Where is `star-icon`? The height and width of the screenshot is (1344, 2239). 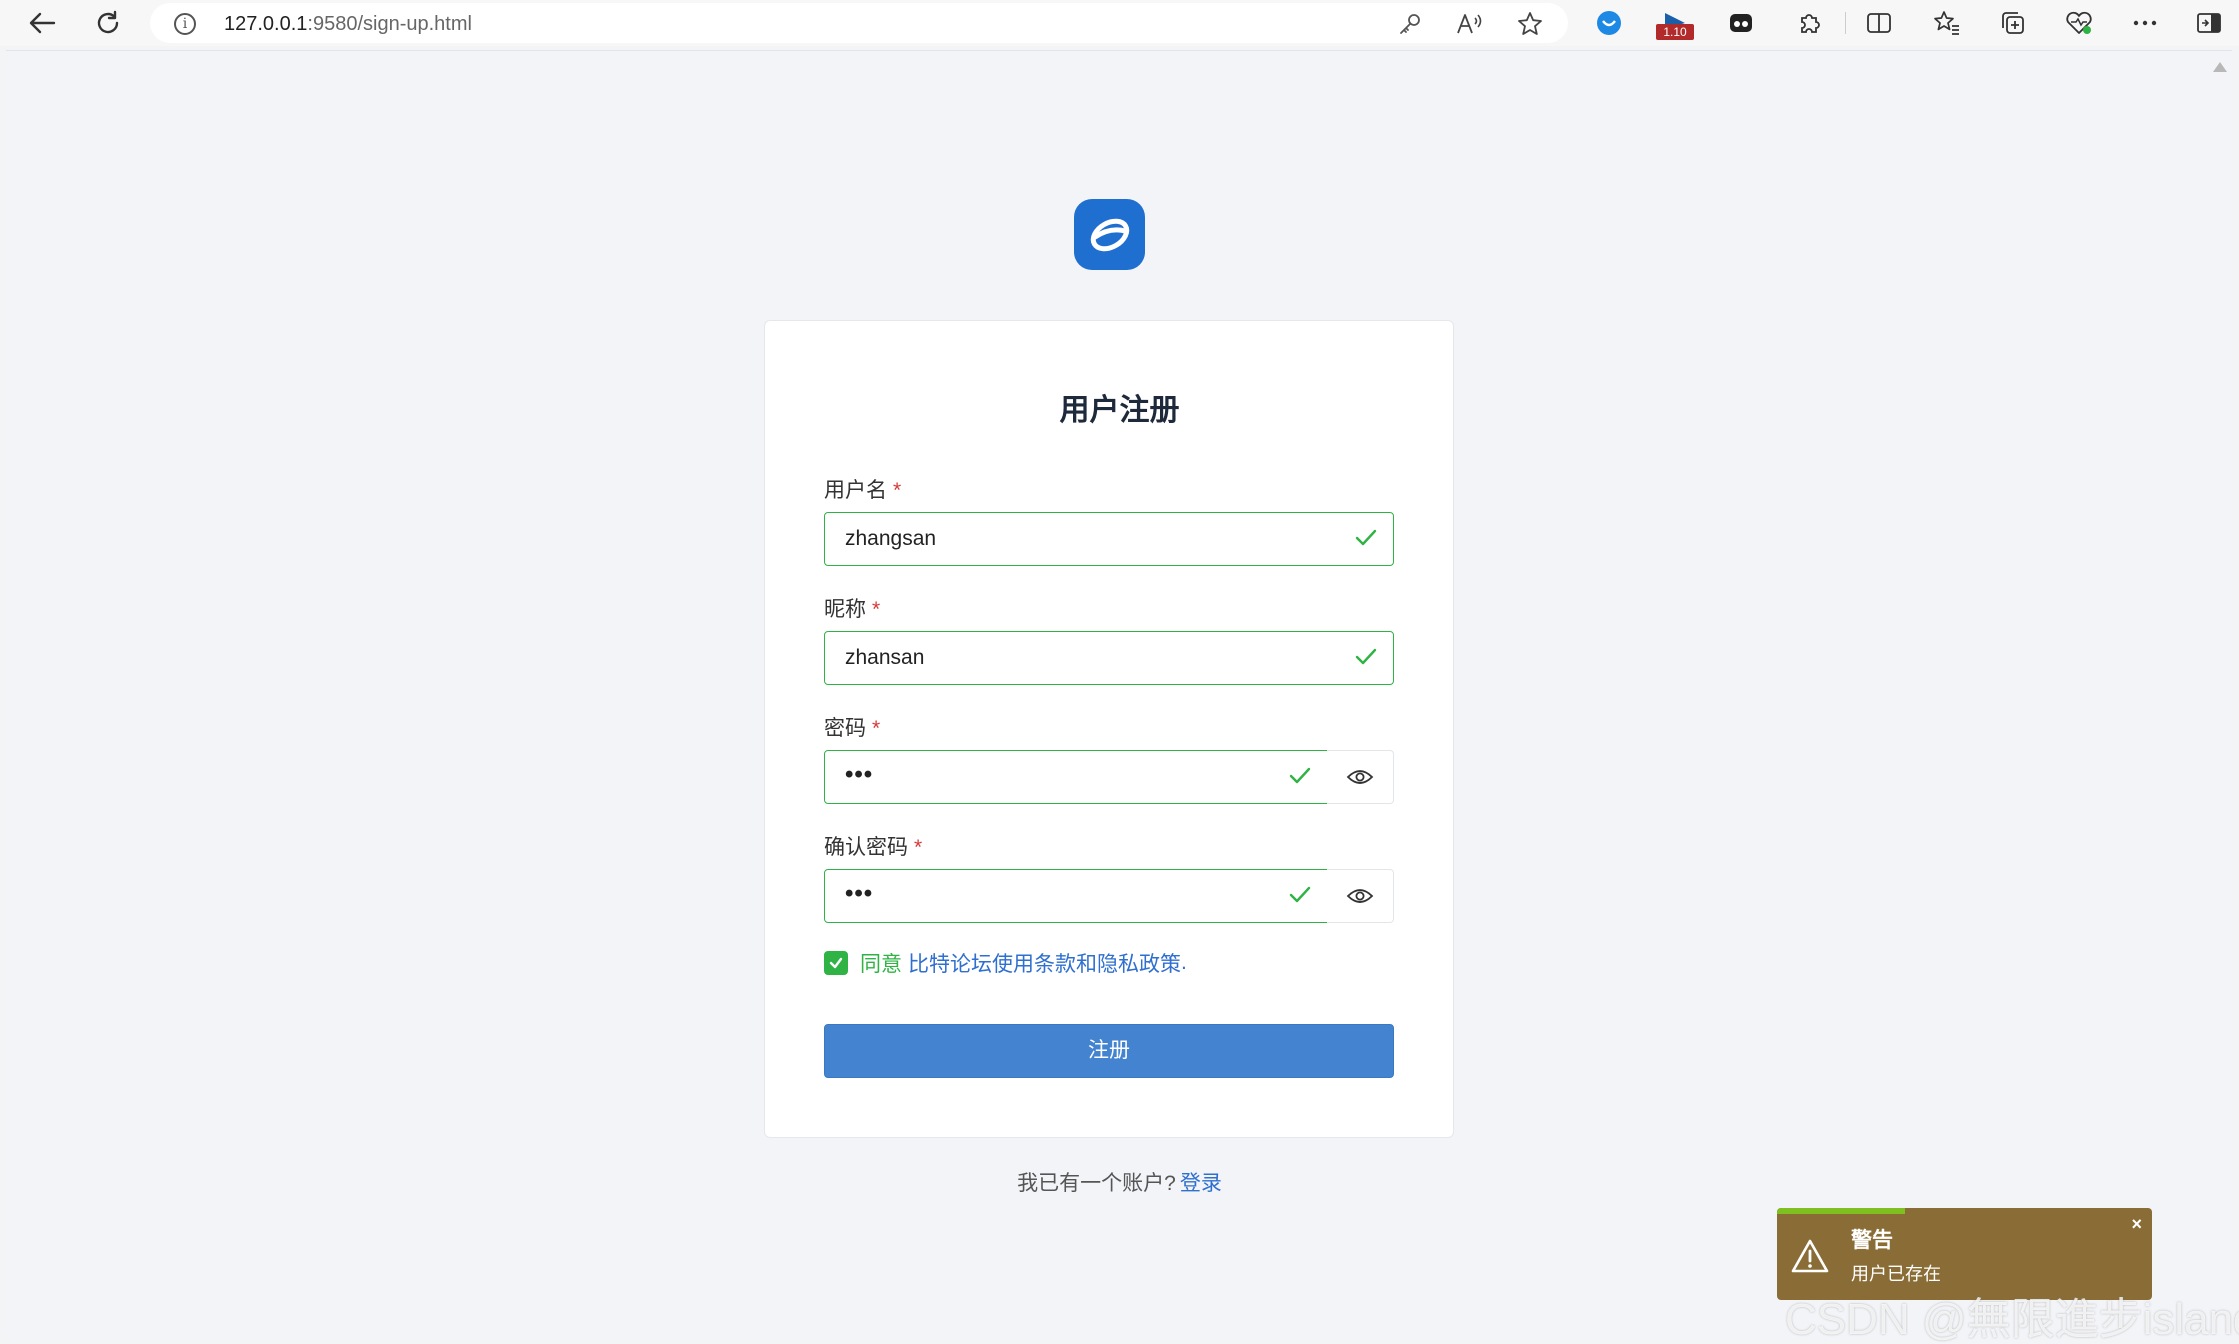 star-icon is located at coordinates (1530, 24).